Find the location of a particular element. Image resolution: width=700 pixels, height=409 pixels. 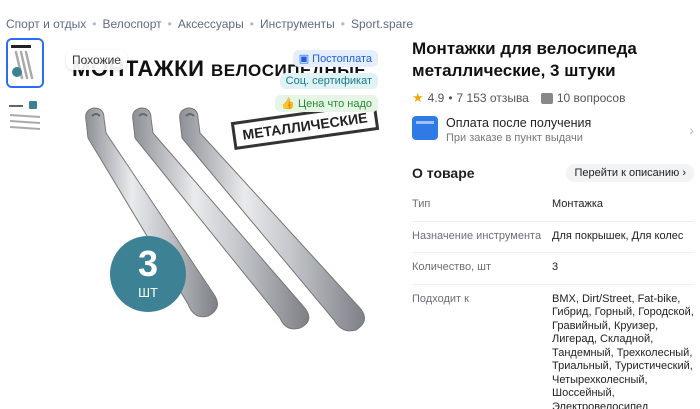

breadcrumb-item: Аксессуары is located at coordinates (211, 24).